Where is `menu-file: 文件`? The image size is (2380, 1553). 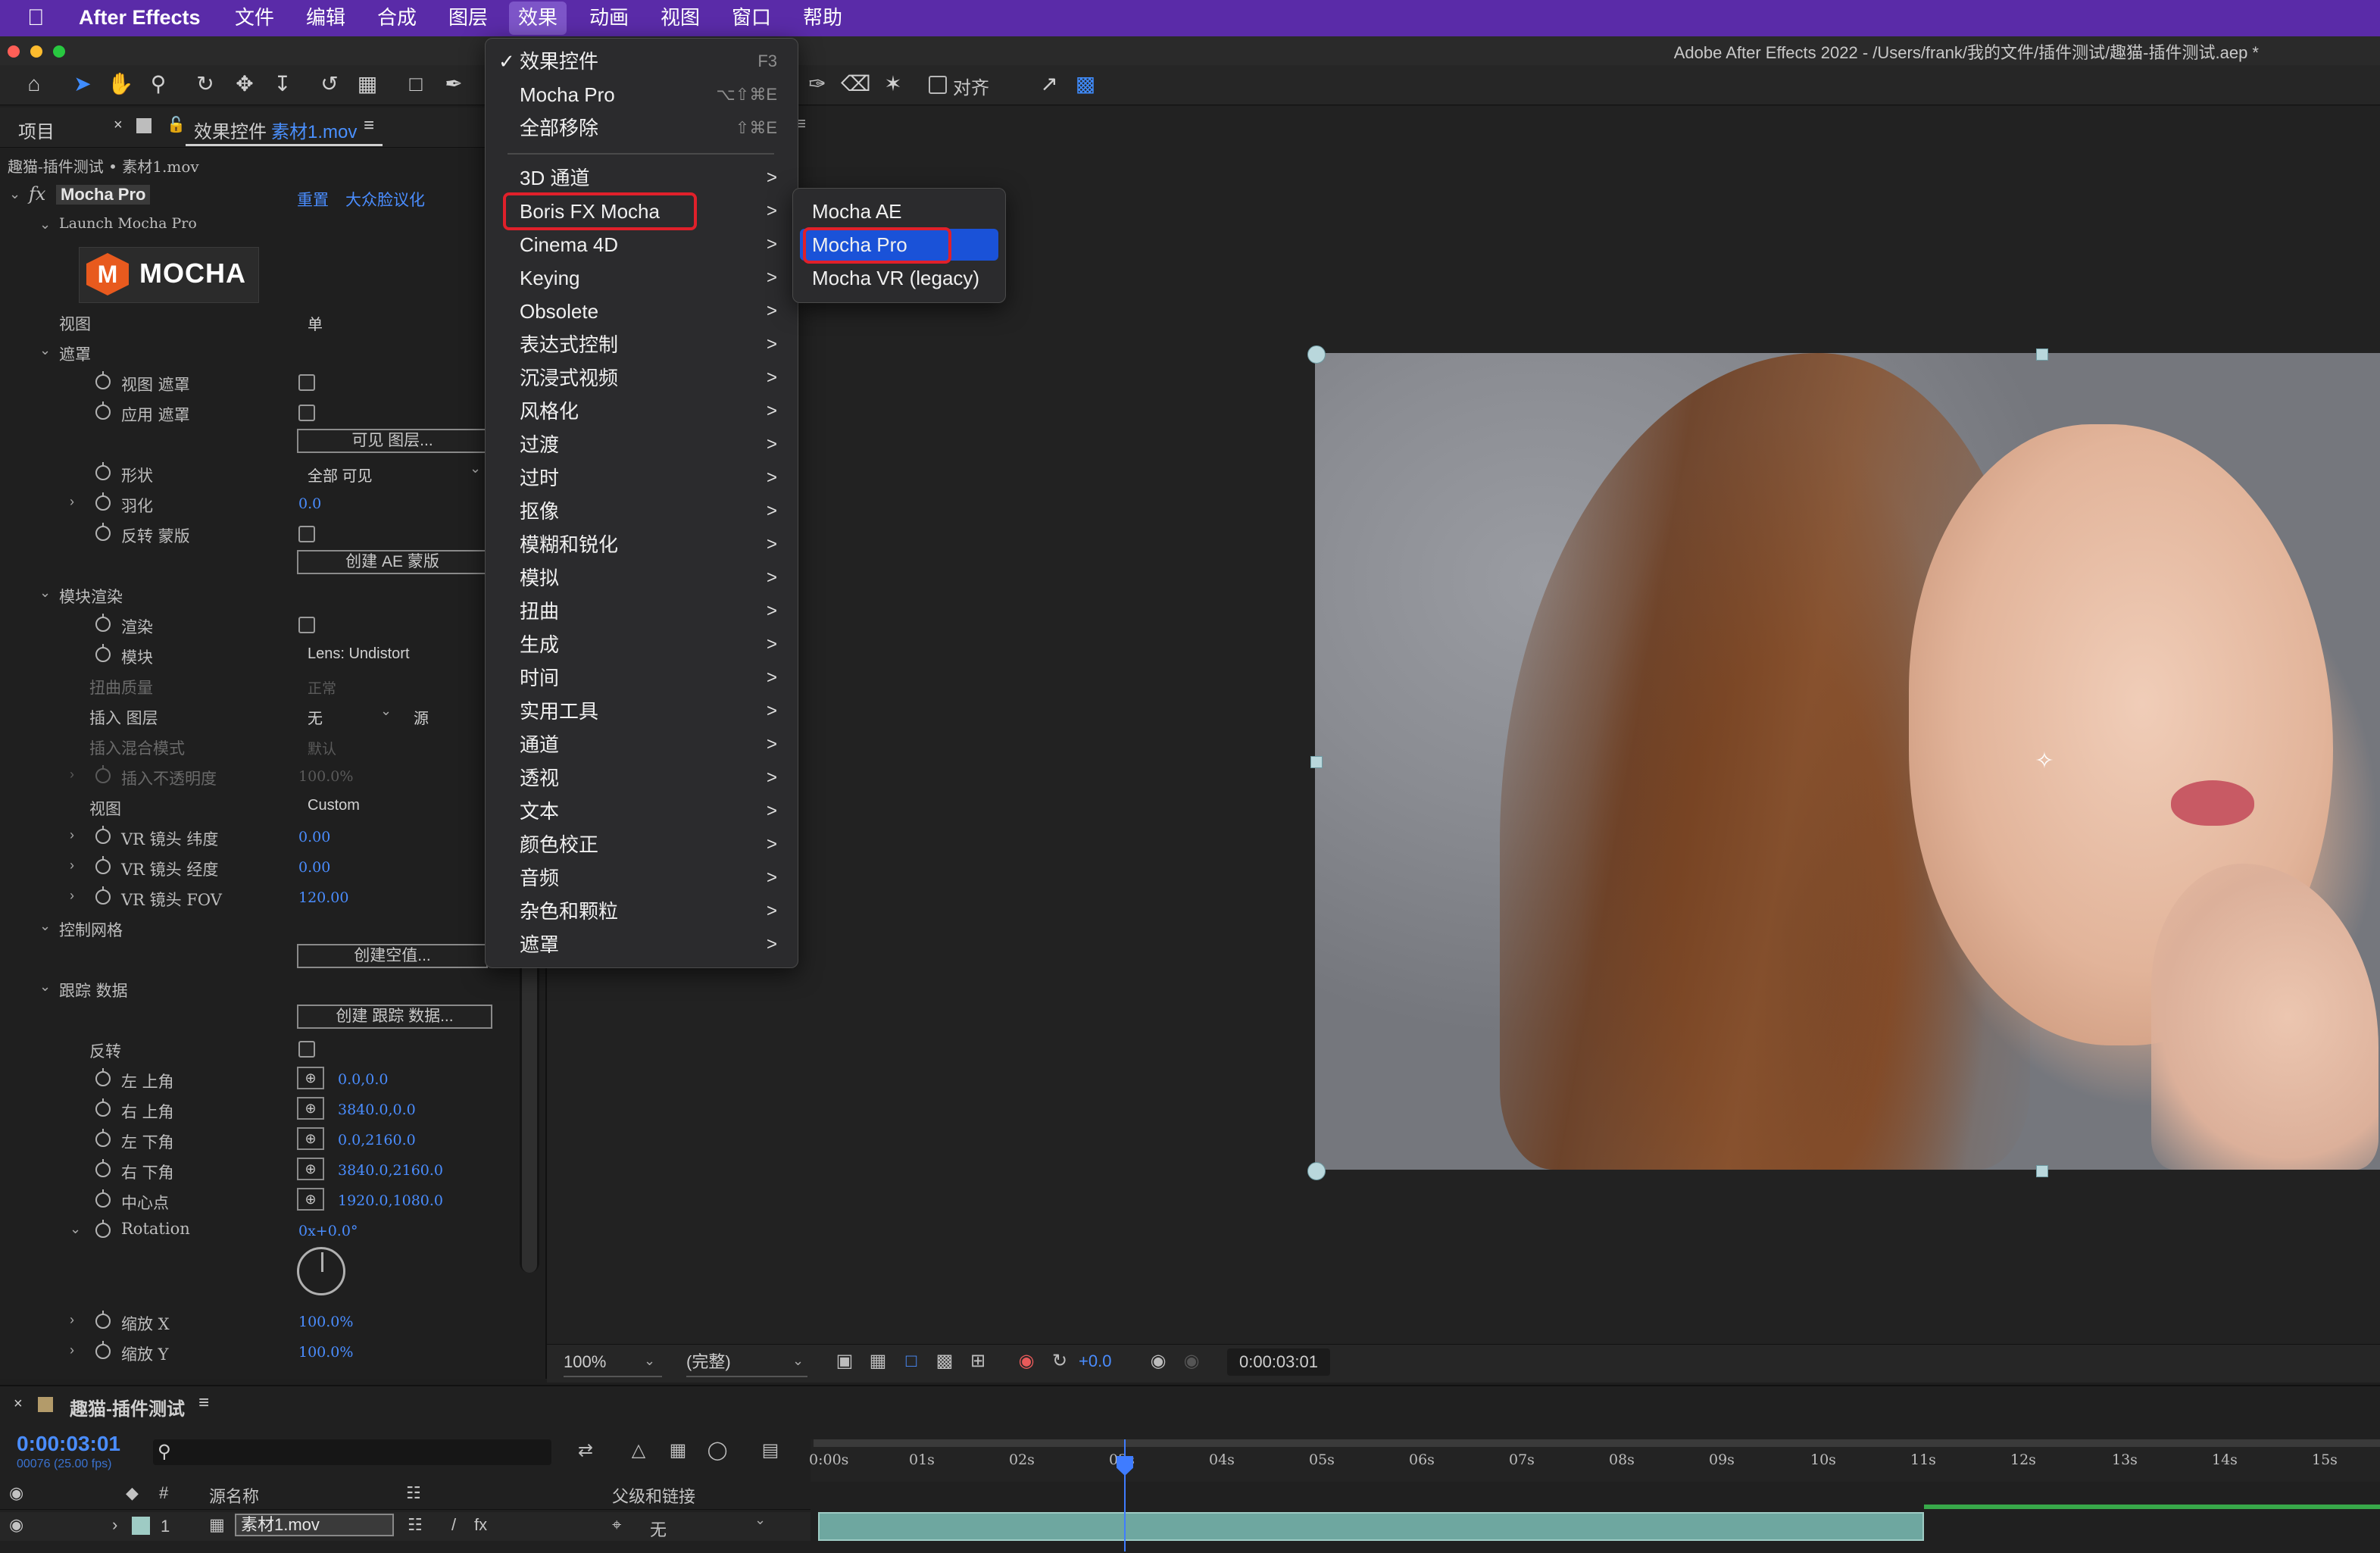
menu-file: 文件 is located at coordinates (254, 18).